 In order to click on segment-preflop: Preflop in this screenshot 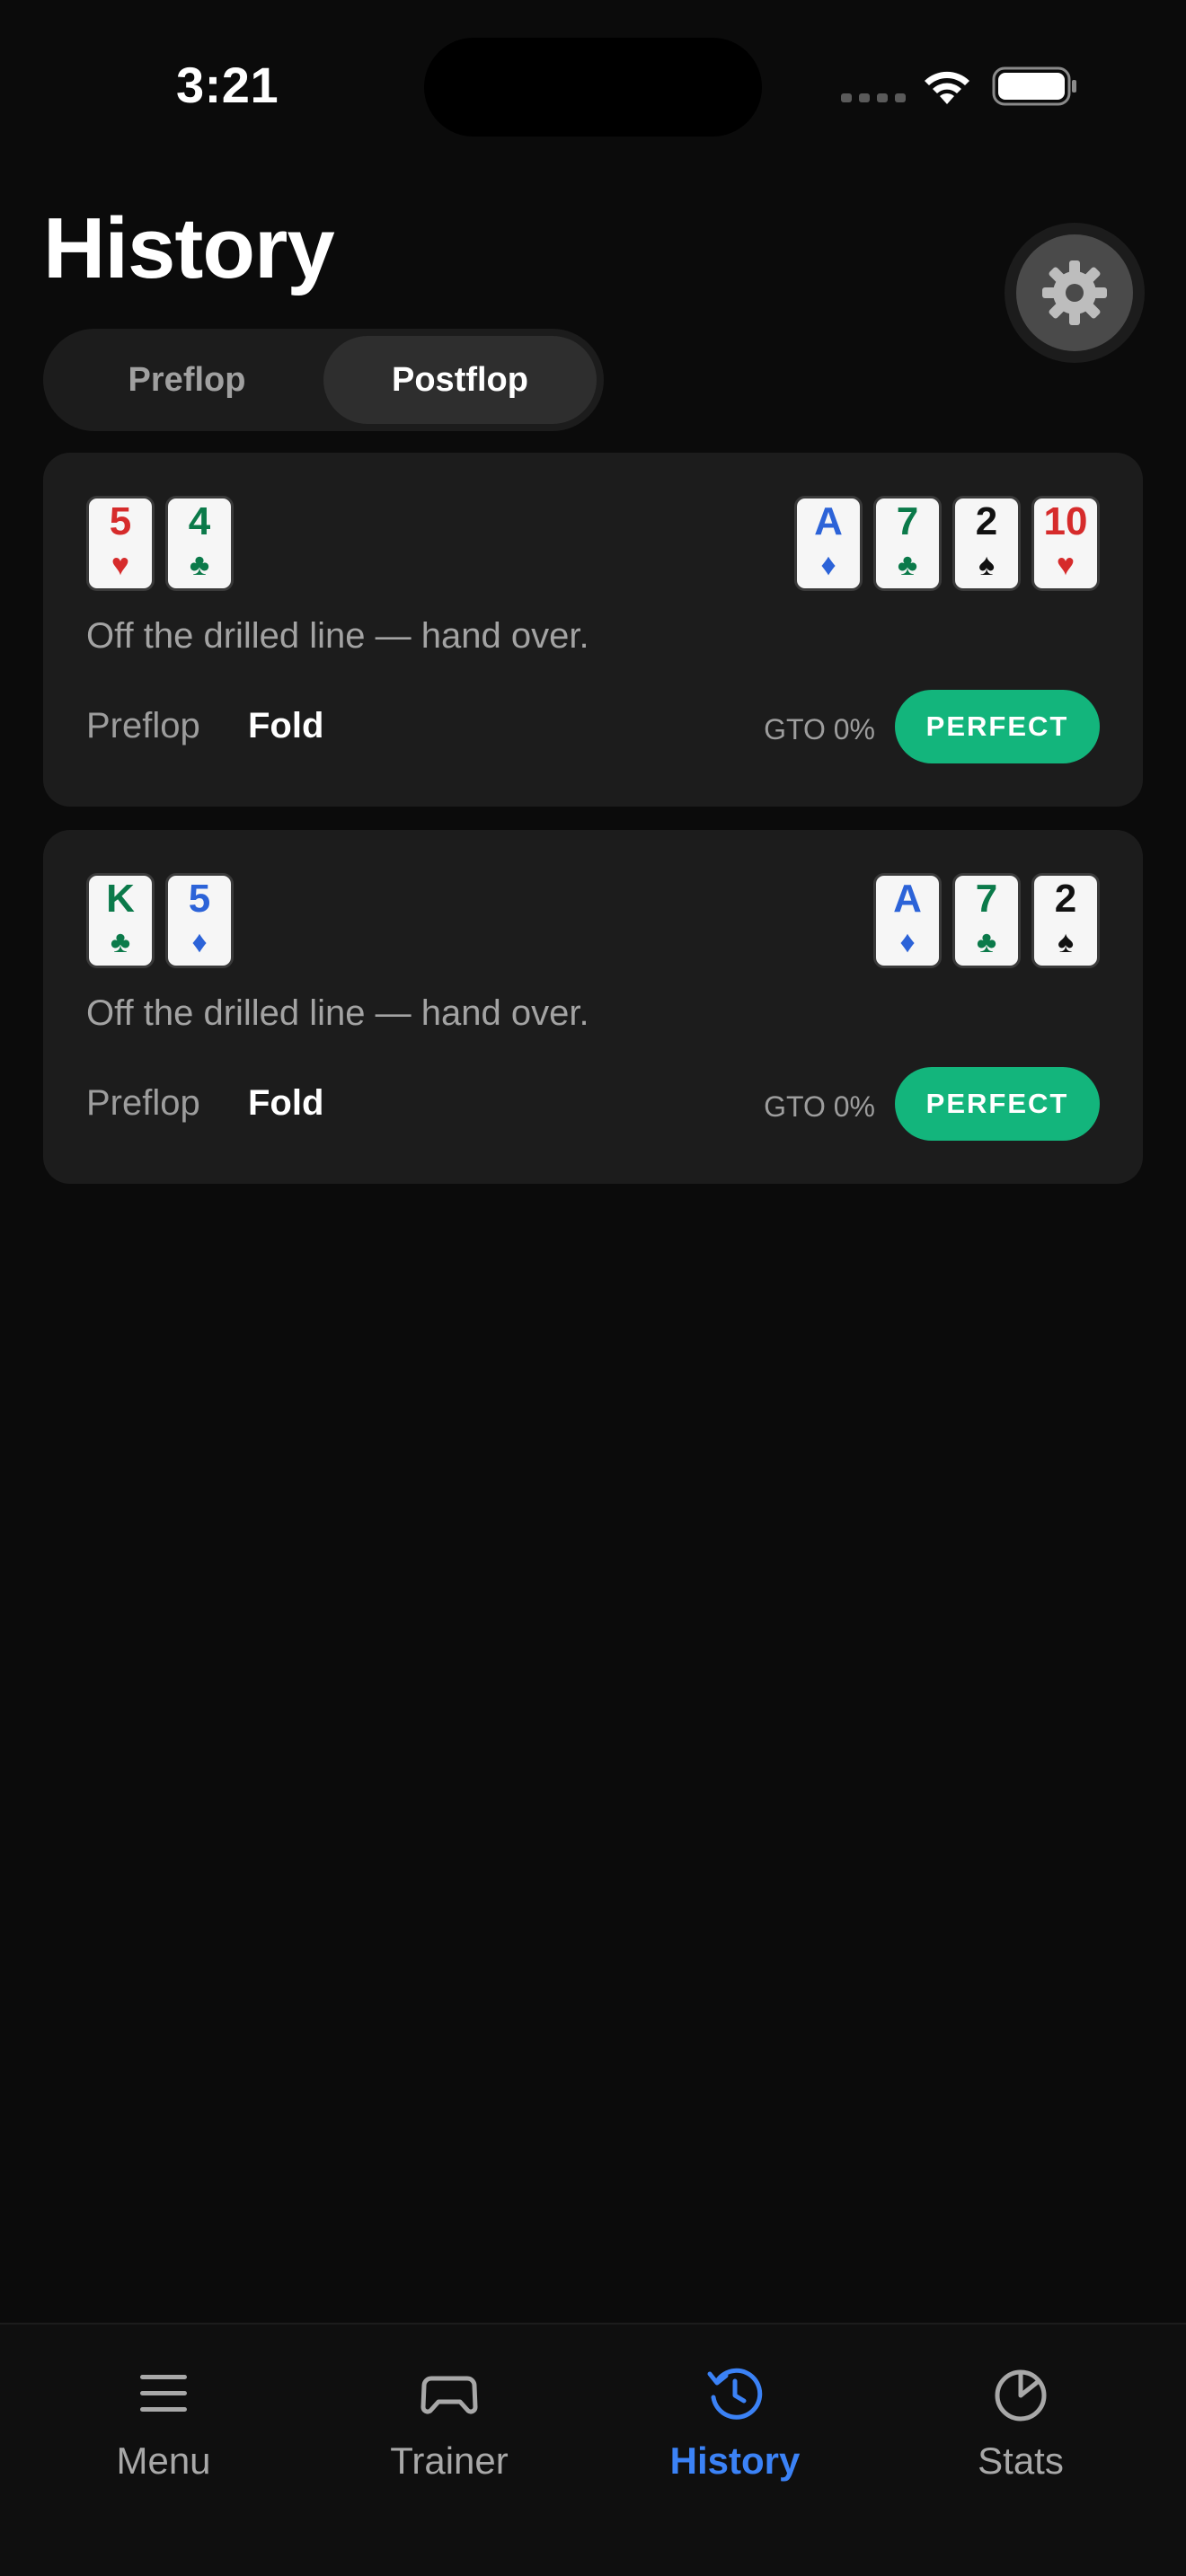, I will do `click(186, 380)`.